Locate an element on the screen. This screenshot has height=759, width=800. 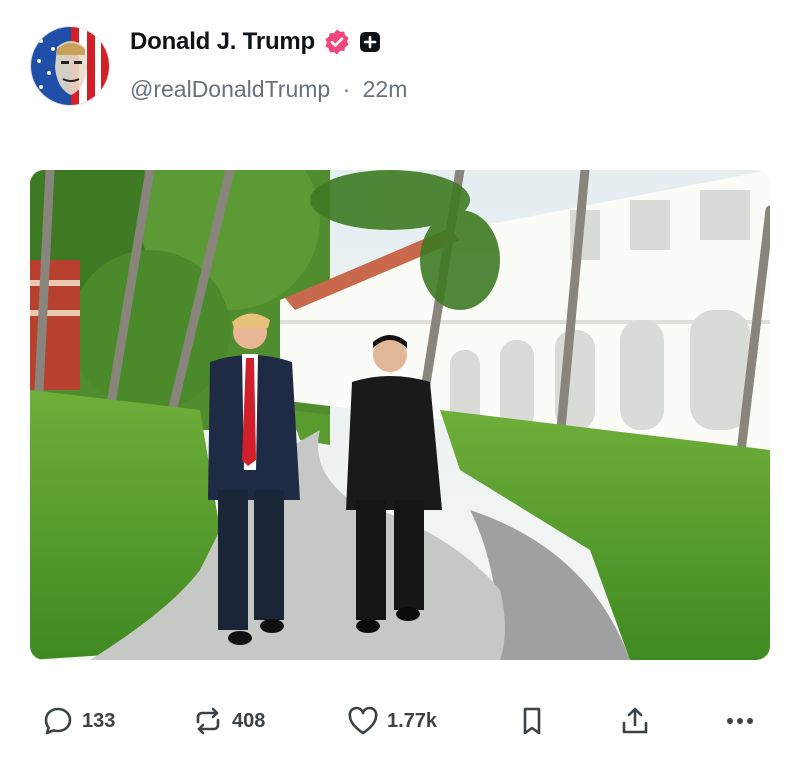
share-upload-icon is located at coordinates (635, 720).